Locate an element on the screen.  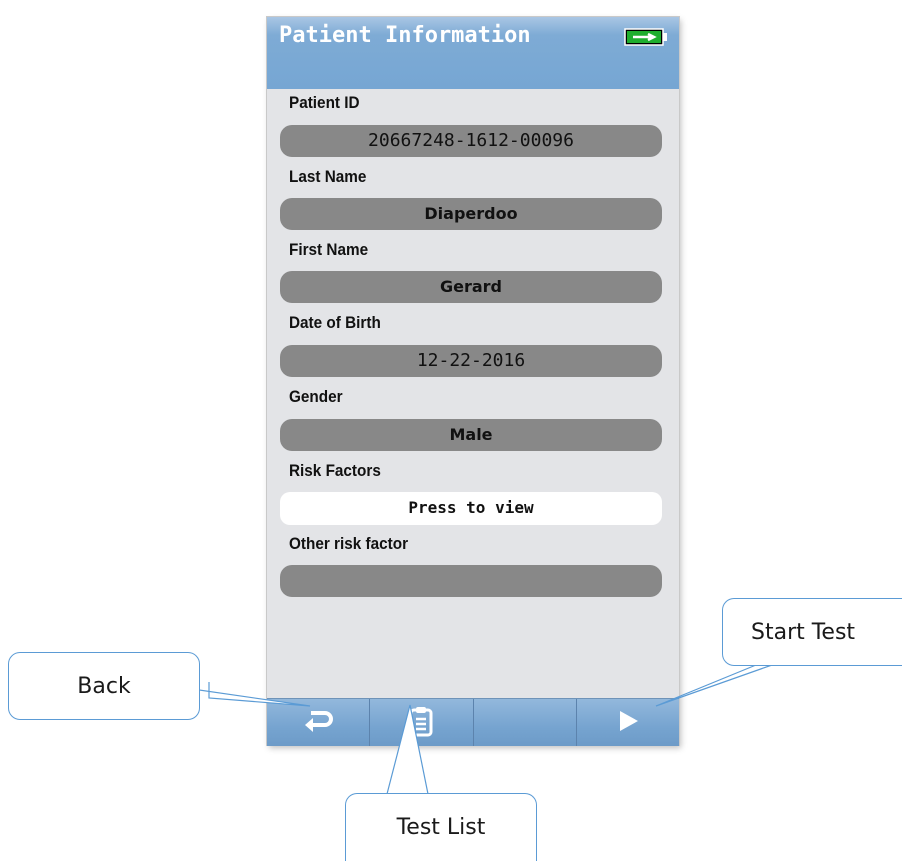
test-list-callout: Test List is located at coordinates (441, 827).